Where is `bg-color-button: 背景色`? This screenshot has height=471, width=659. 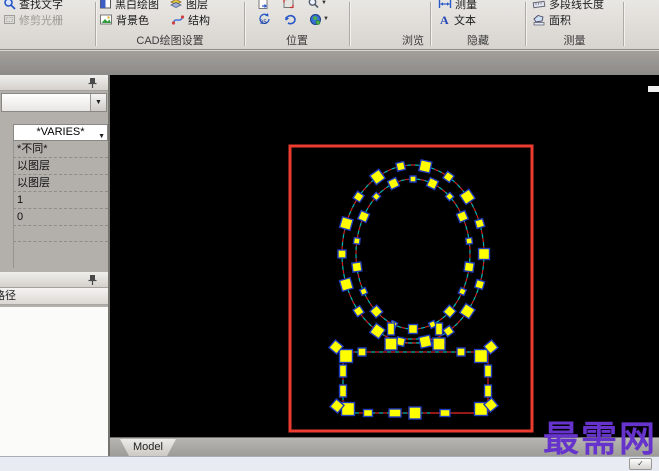
bg-color-button: 背景色 is located at coordinates (124, 19).